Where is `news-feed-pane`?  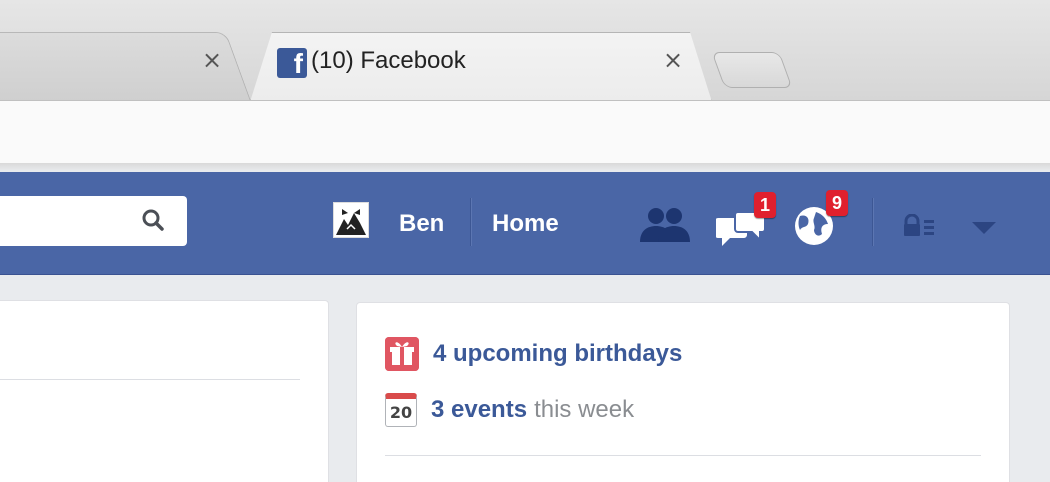 news-feed-pane is located at coordinates (164, 391).